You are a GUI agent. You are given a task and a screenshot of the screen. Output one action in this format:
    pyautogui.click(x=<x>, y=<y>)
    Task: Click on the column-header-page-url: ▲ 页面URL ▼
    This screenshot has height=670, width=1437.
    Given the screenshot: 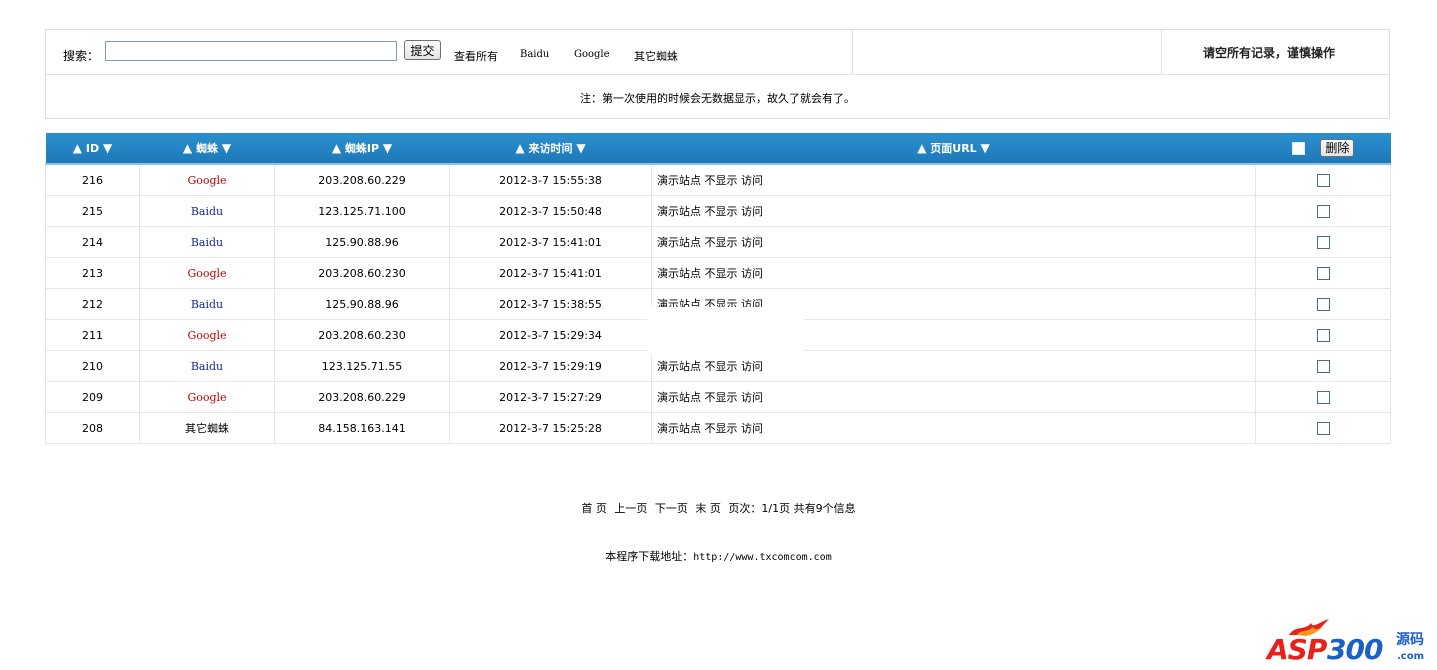 What is the action you would take?
    pyautogui.click(x=953, y=149)
    